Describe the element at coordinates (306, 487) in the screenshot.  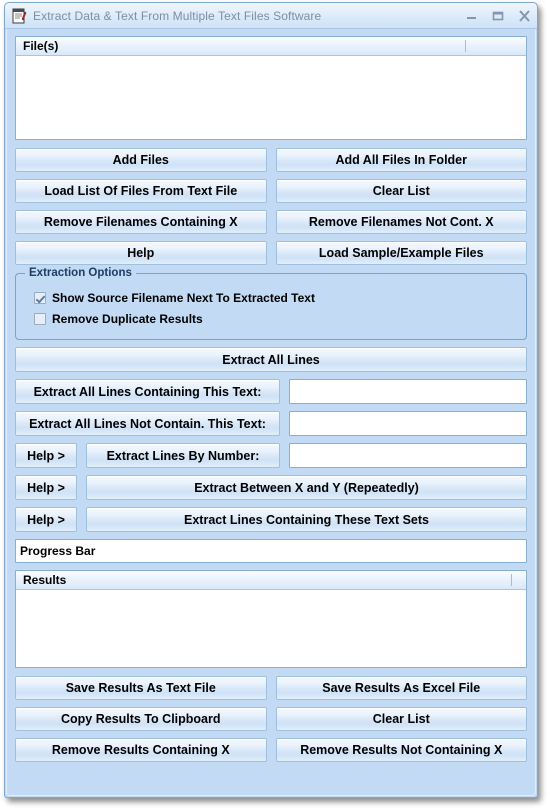
I see `extract-between-x-and-y-button: Extract Between X and Y (Repeatedly)` at that location.